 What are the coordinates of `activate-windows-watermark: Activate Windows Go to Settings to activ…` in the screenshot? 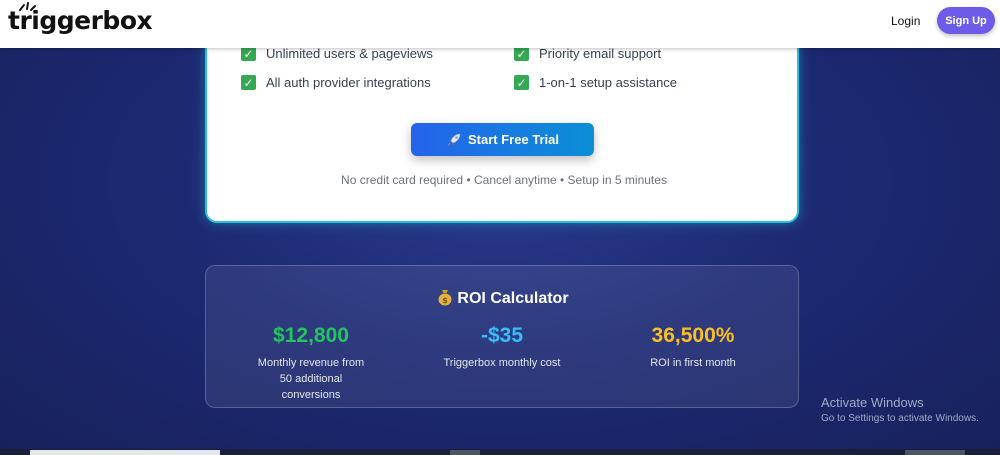 It's located at (900, 409).